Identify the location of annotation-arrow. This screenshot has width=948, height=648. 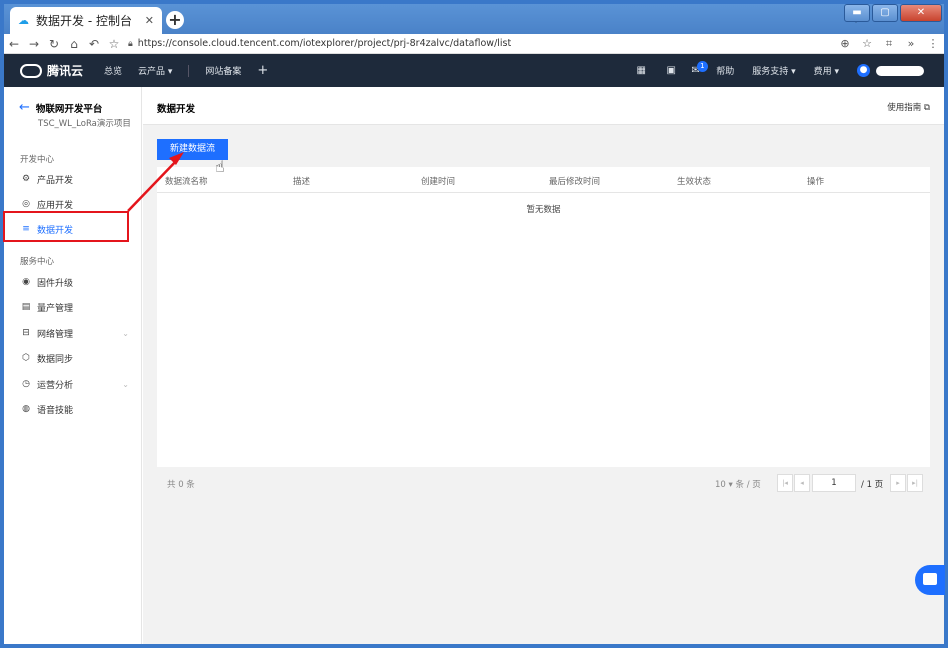
(155, 182).